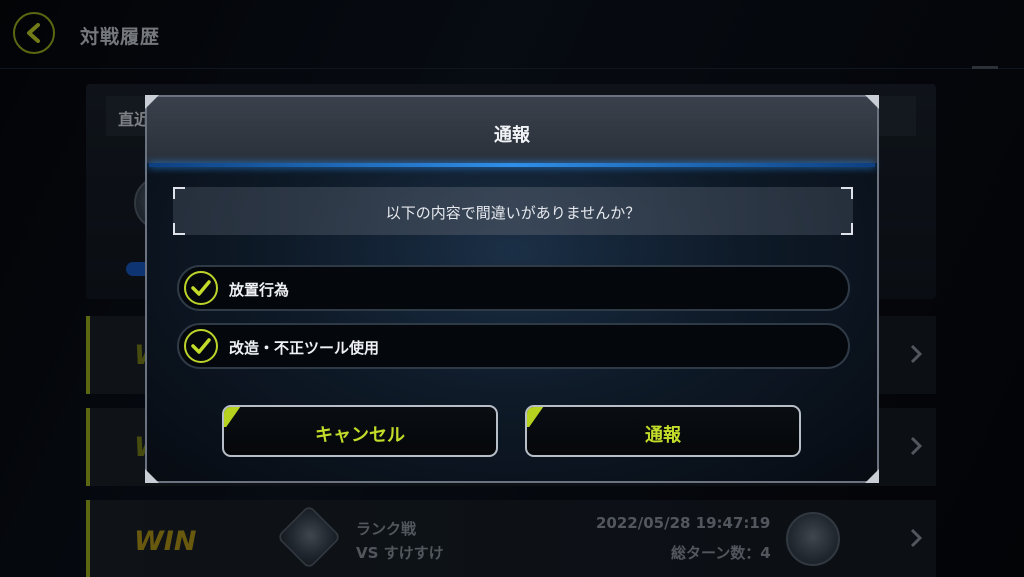  I want to click on confirmation-message-box: 以下の内容で間違いがありませんか？, so click(513, 211).